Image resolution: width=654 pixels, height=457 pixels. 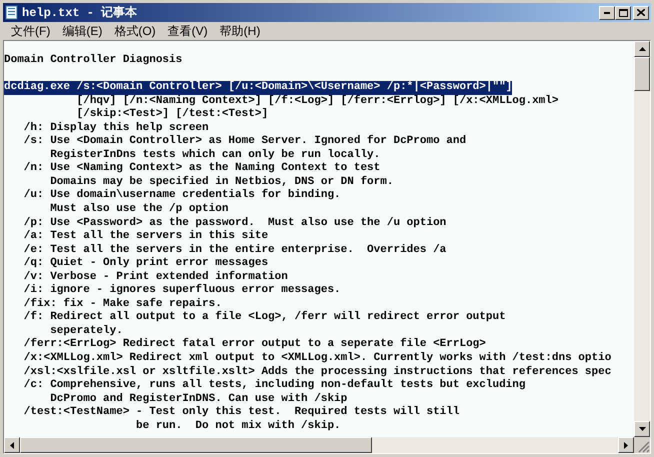 I want to click on close-button, so click(x=641, y=13).